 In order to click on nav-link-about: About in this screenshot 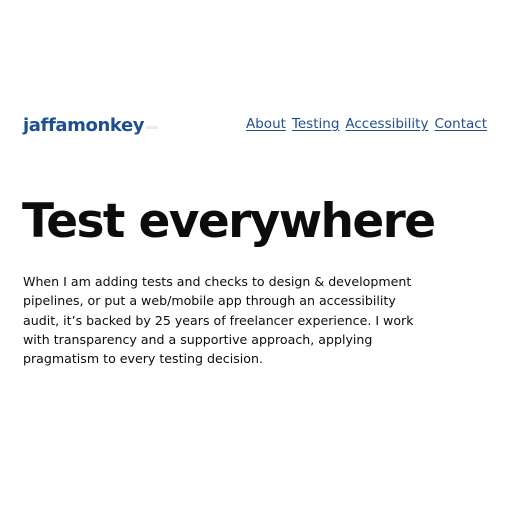, I will do `click(266, 124)`.